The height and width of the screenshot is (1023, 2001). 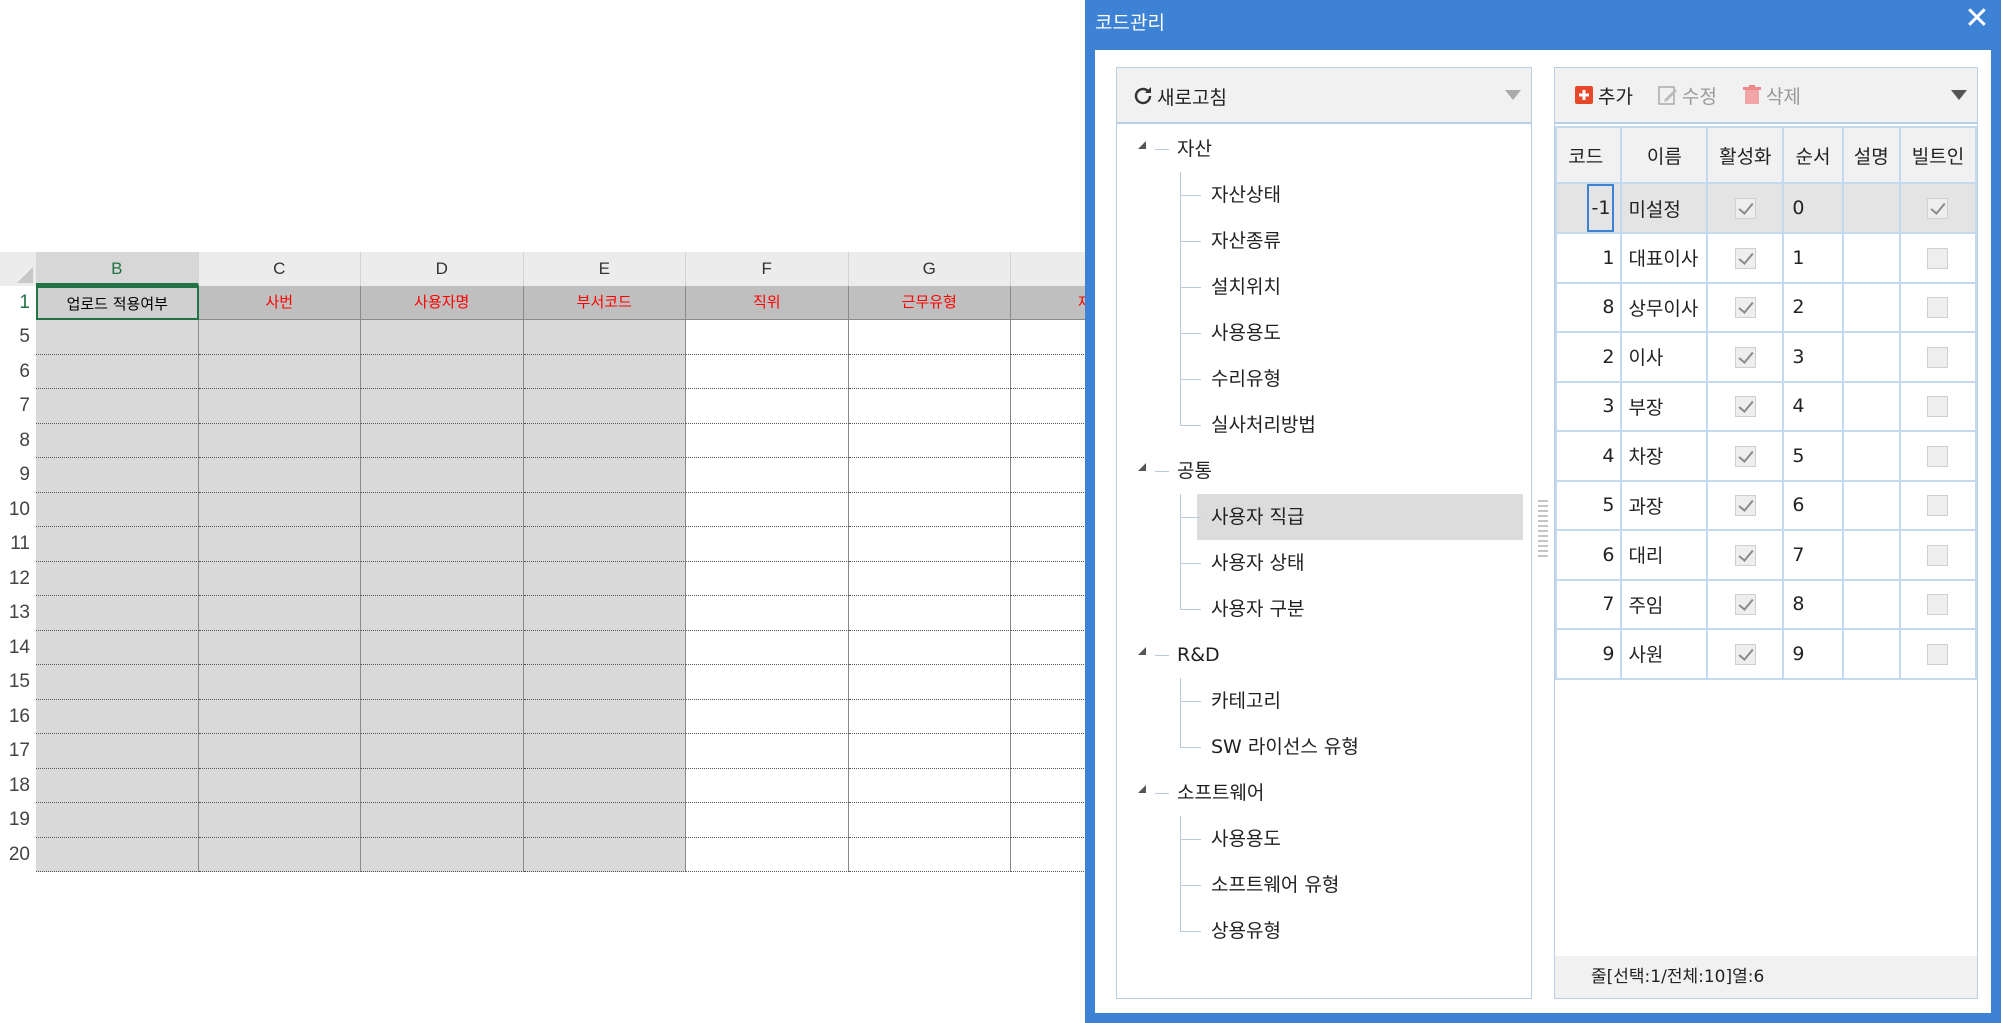 I want to click on name-cell: 대리, so click(x=1664, y=555).